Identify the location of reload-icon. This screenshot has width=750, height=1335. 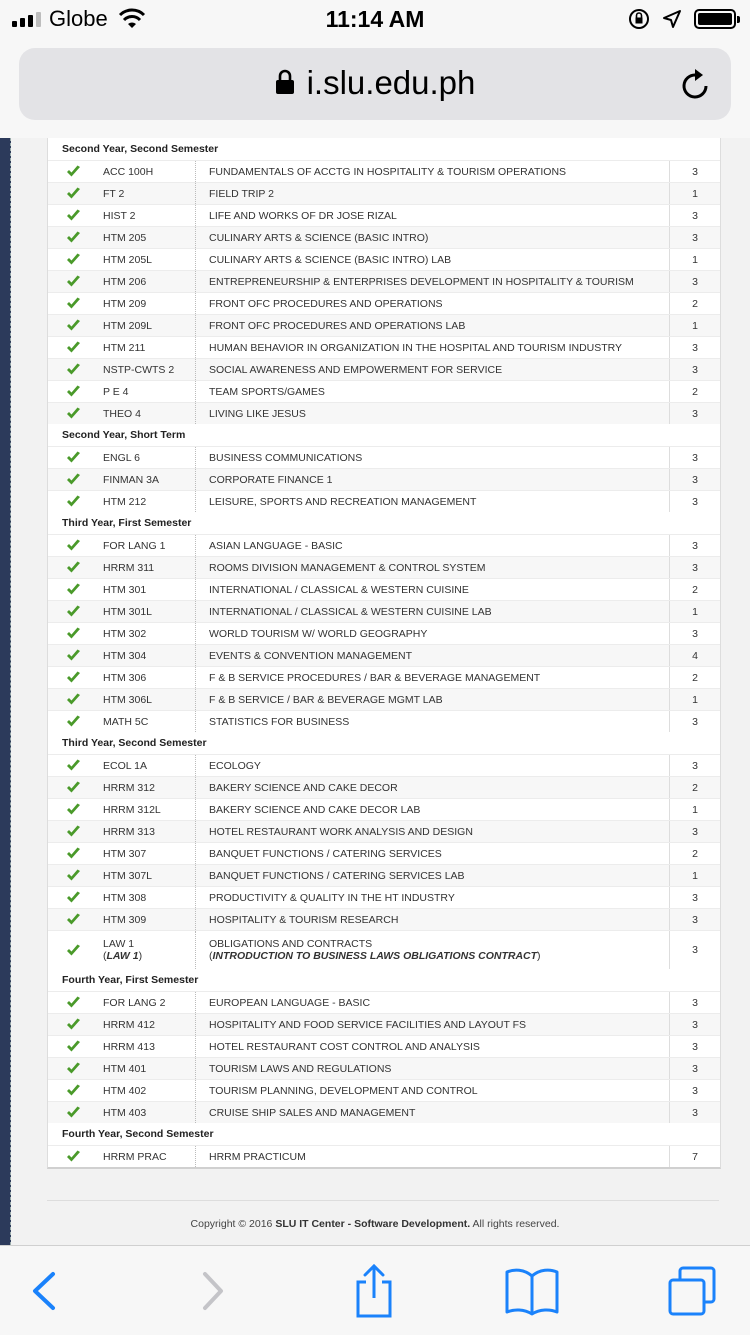
(696, 84).